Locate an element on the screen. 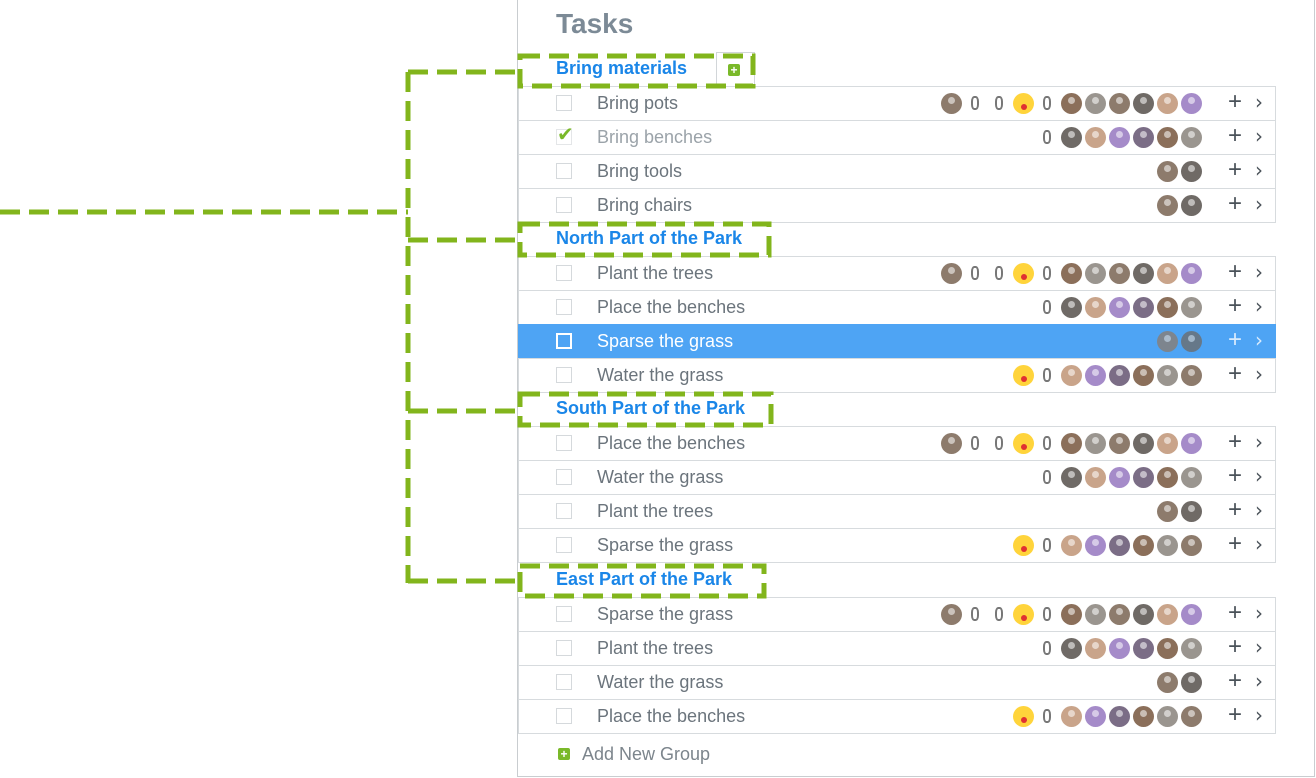 The height and width of the screenshot is (778, 1316). task-row: Place the benches + › is located at coordinates (897, 443).